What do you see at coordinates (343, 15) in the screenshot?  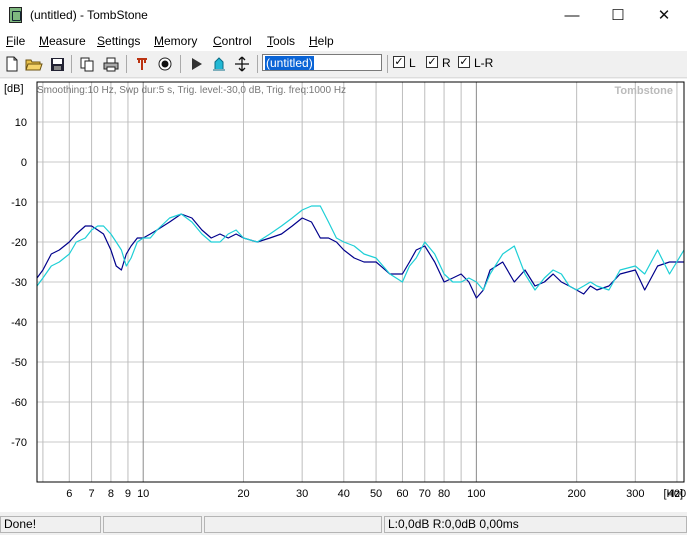 I see `title-bar: (untitled) - TombStone — ☐ ✕` at bounding box center [343, 15].